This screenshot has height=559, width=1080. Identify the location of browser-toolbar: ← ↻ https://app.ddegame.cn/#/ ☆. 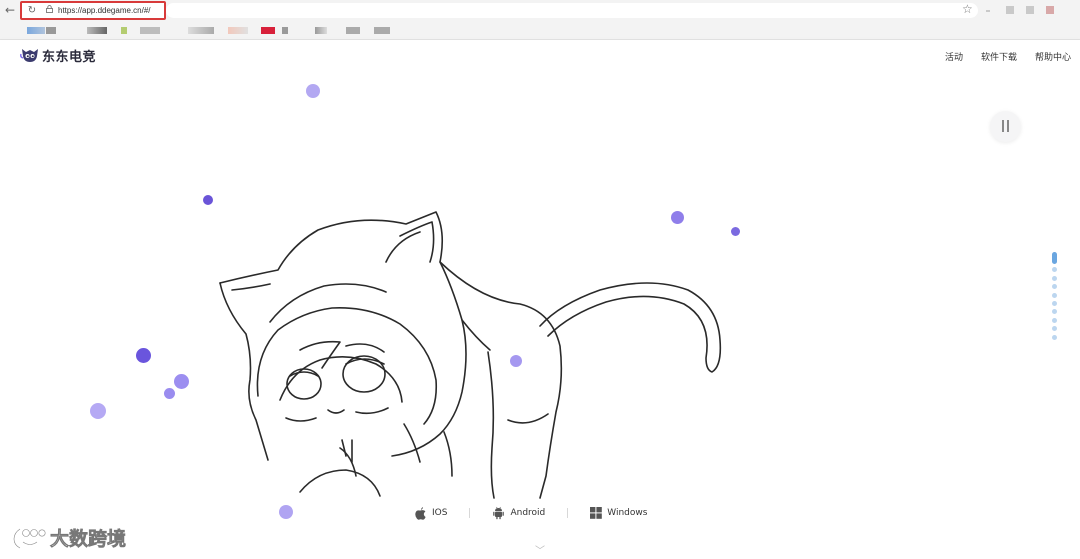
(540, 20).